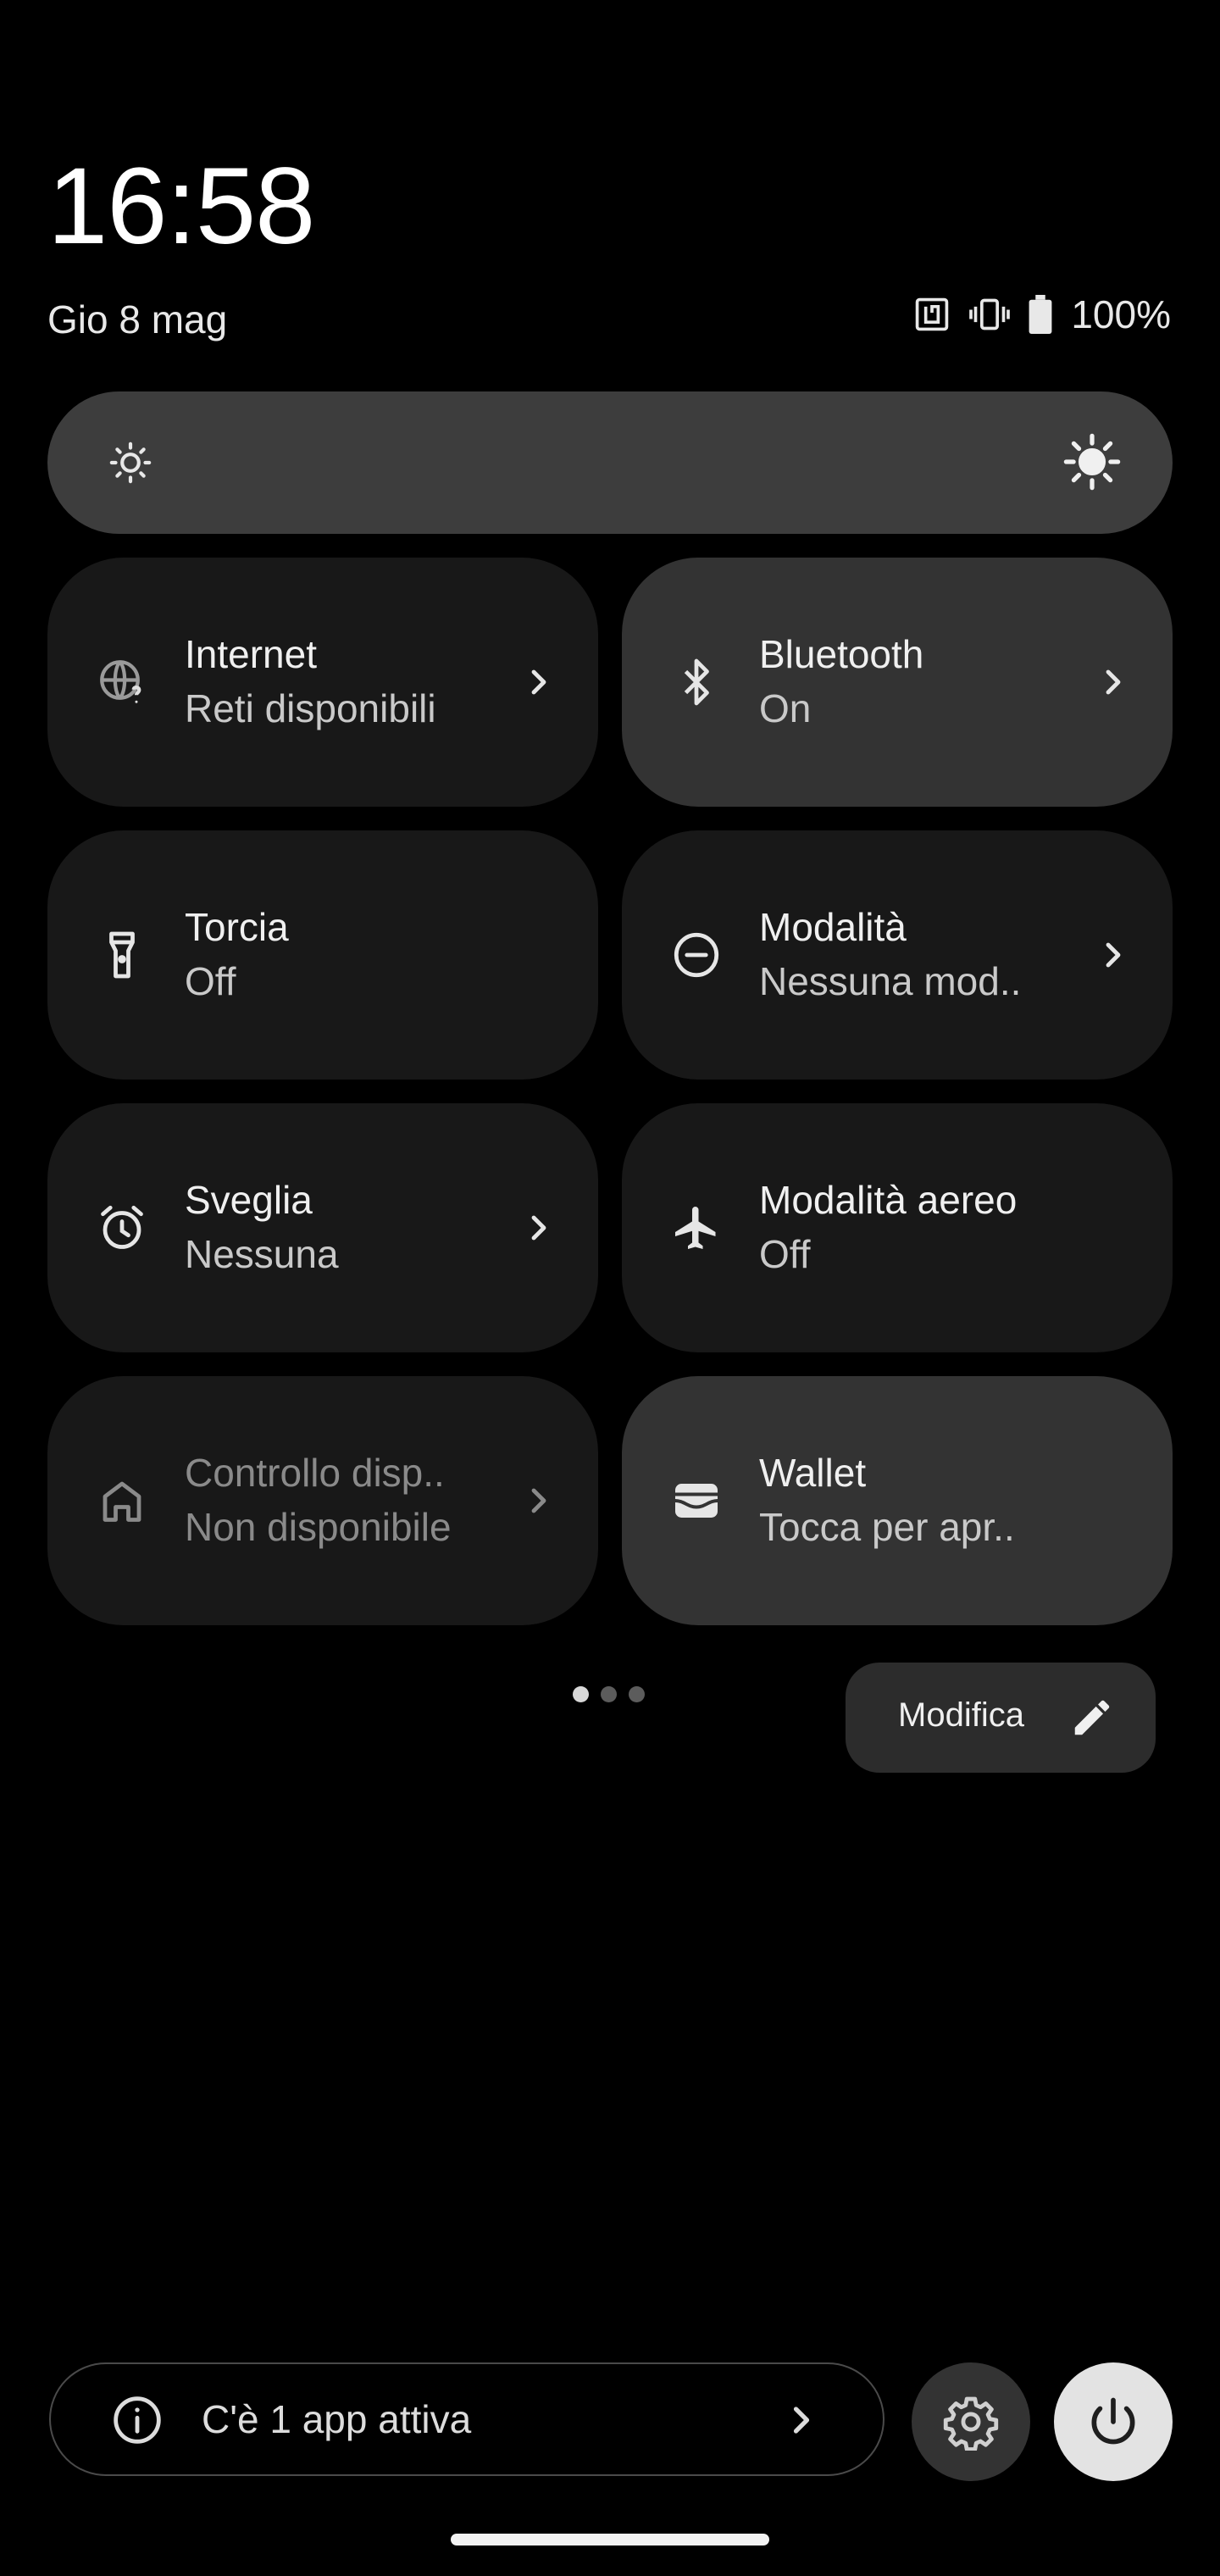  I want to click on tile-flashlight: Torcia Off, so click(322, 955).